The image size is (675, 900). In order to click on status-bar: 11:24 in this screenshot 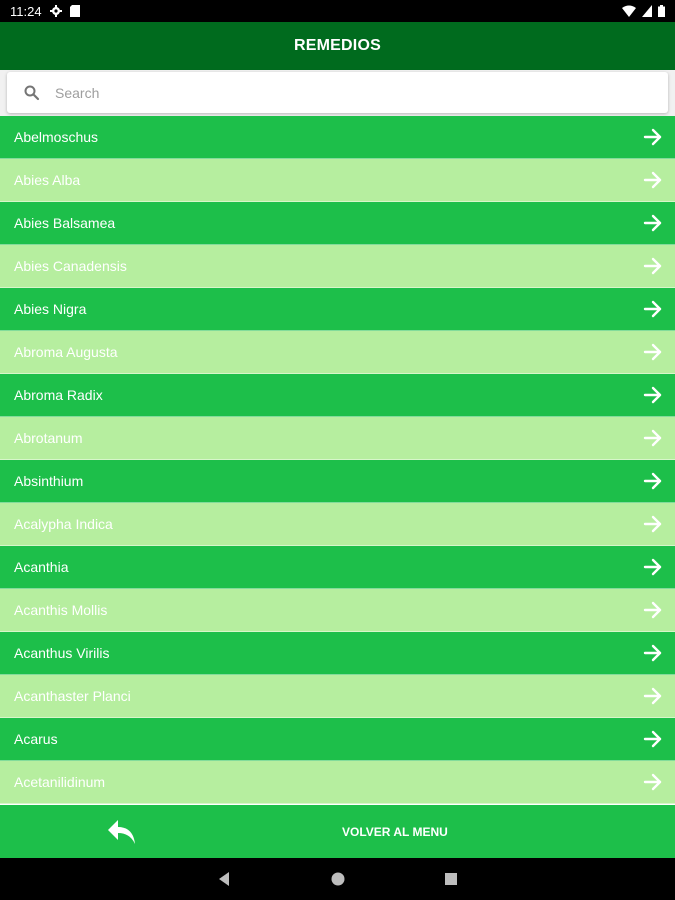, I will do `click(337, 11)`.